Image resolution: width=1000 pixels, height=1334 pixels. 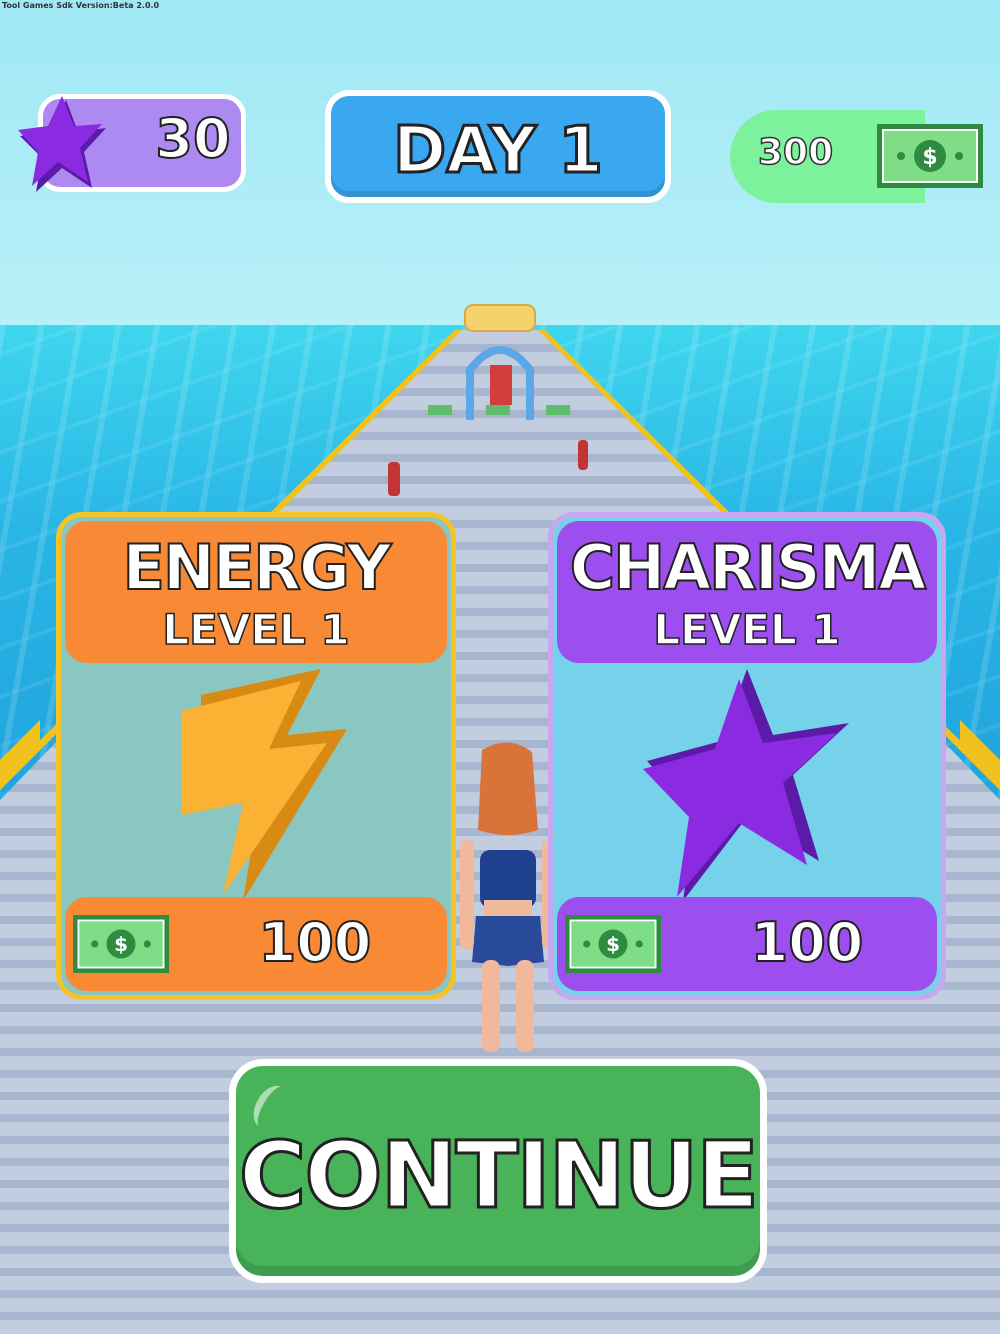 I want to click on charisma-title: CHARISMA, so click(x=748, y=567).